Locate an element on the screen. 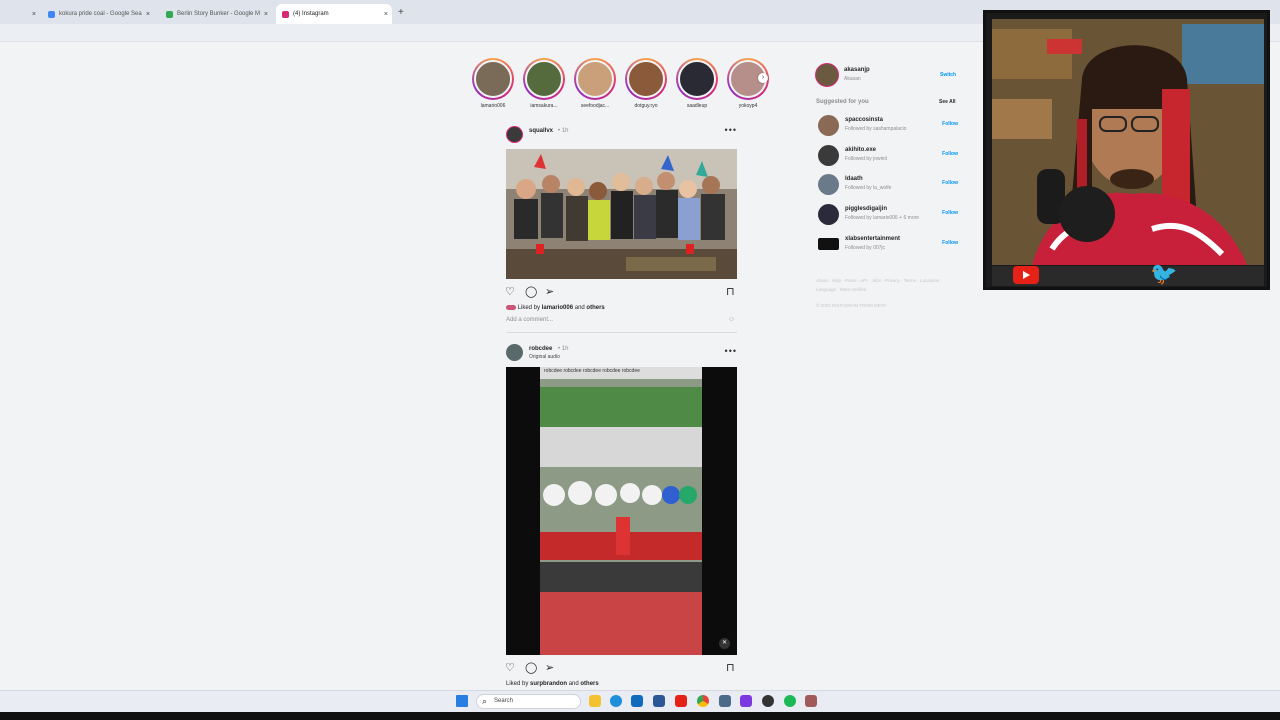 The width and height of the screenshot is (1280, 720). story-item: dotguy.ryo is located at coordinates (646, 83).